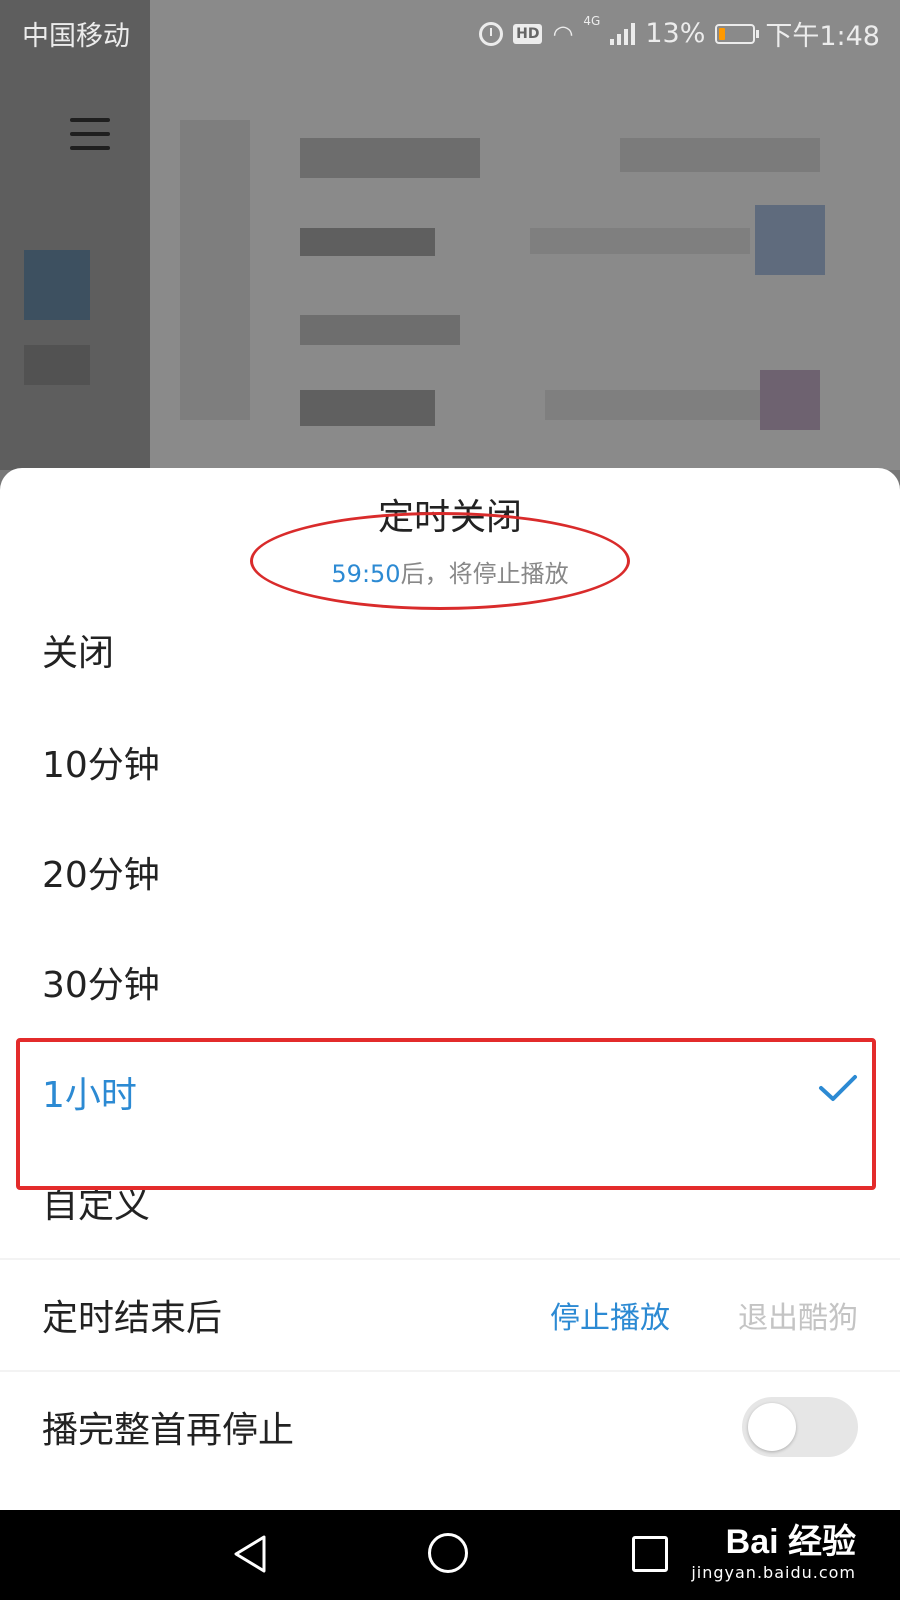 This screenshot has width=900, height=1600. What do you see at coordinates (215, 270) in the screenshot?
I see `blurred-avatar-column` at bounding box center [215, 270].